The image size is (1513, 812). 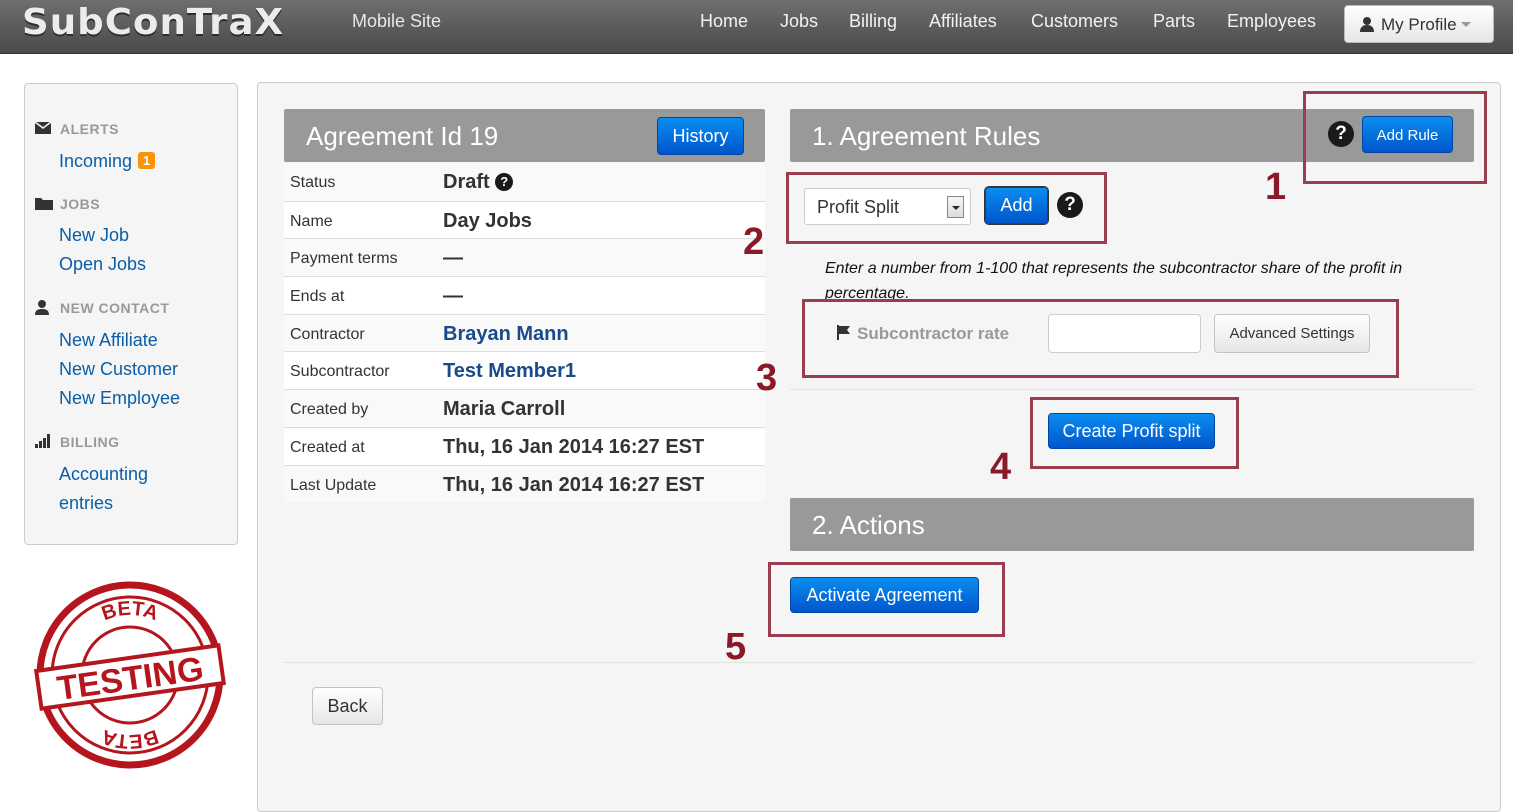 What do you see at coordinates (1271, 21) in the screenshot?
I see `nav-employees: Employees` at bounding box center [1271, 21].